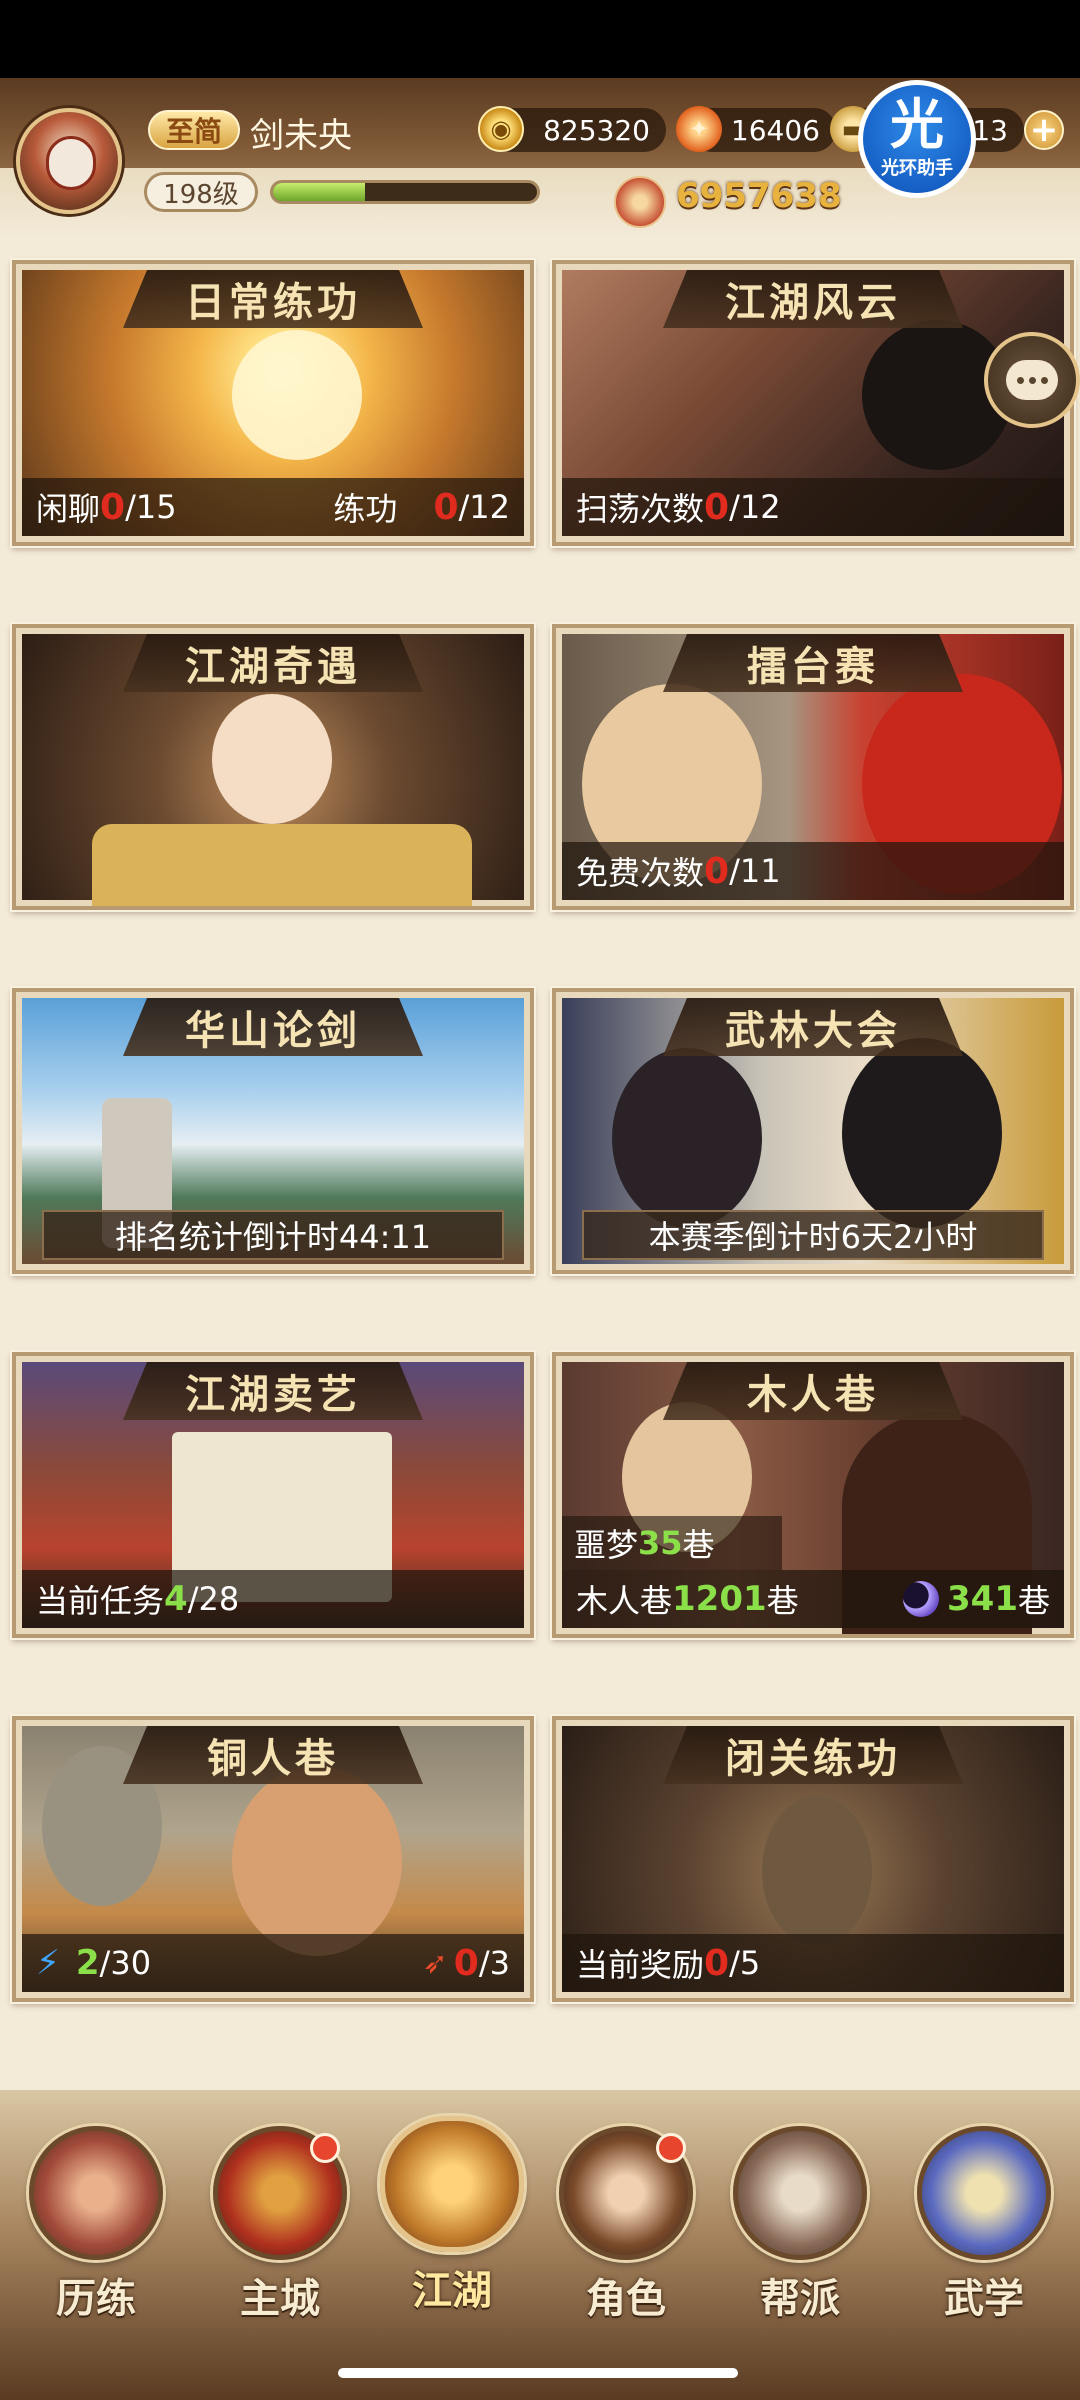 The height and width of the screenshot is (2400, 1080). What do you see at coordinates (301, 136) in the screenshot?
I see `player-name: 剑未央` at bounding box center [301, 136].